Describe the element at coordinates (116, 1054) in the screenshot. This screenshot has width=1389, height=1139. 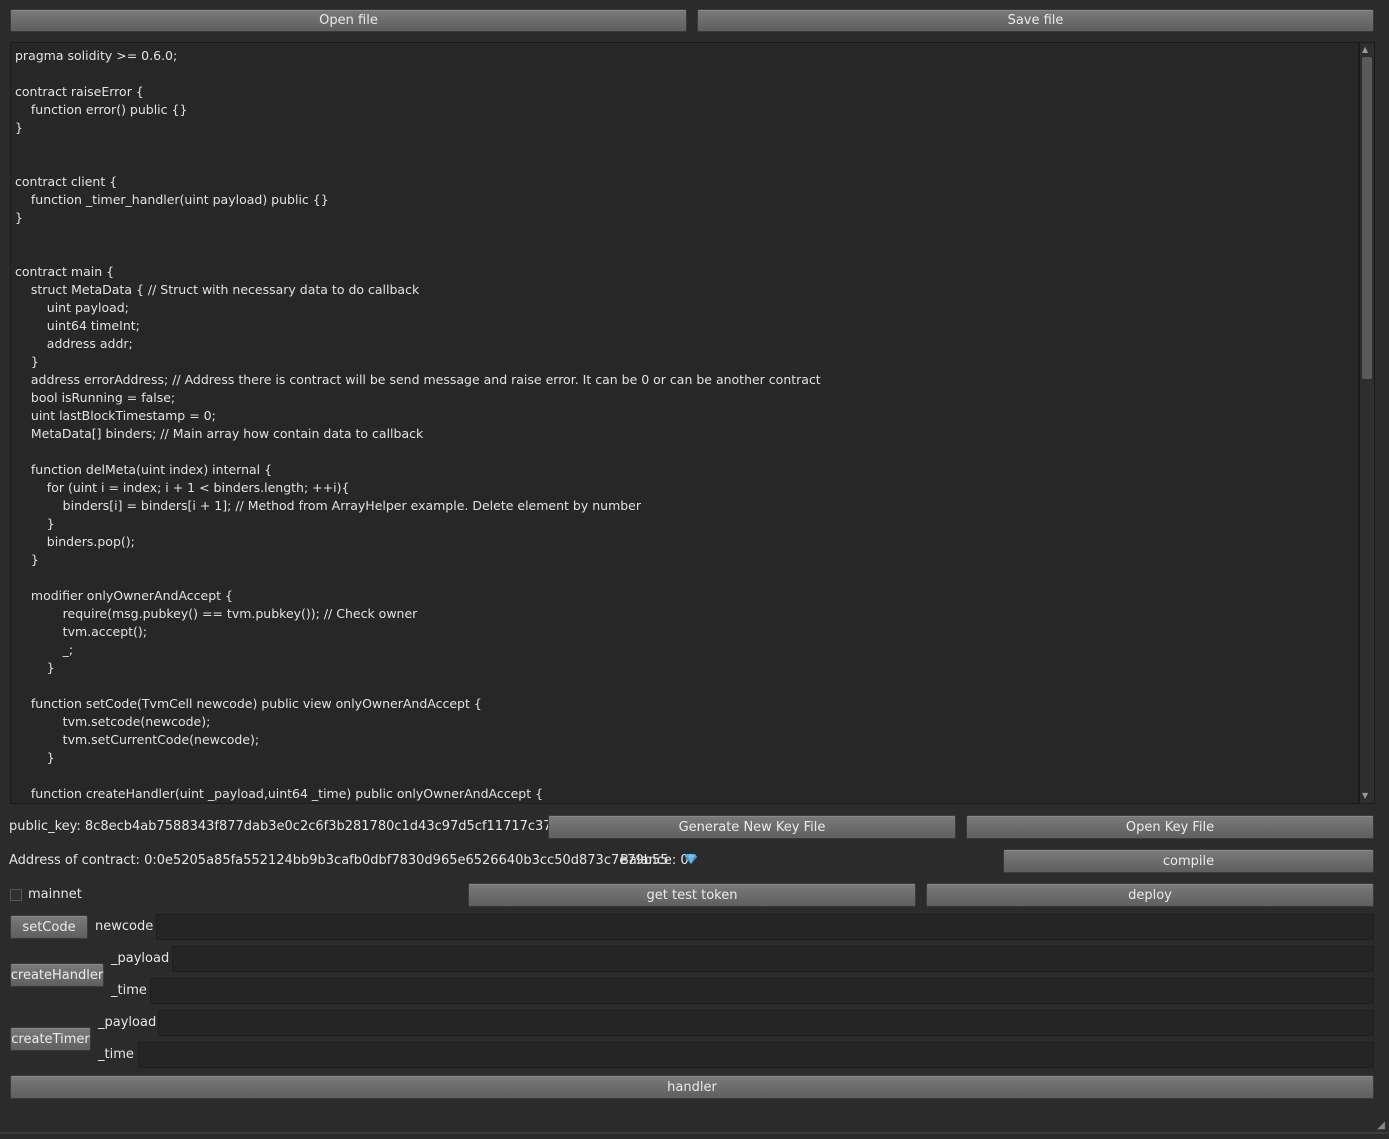
I see `createtimer-time-label: _time` at that location.